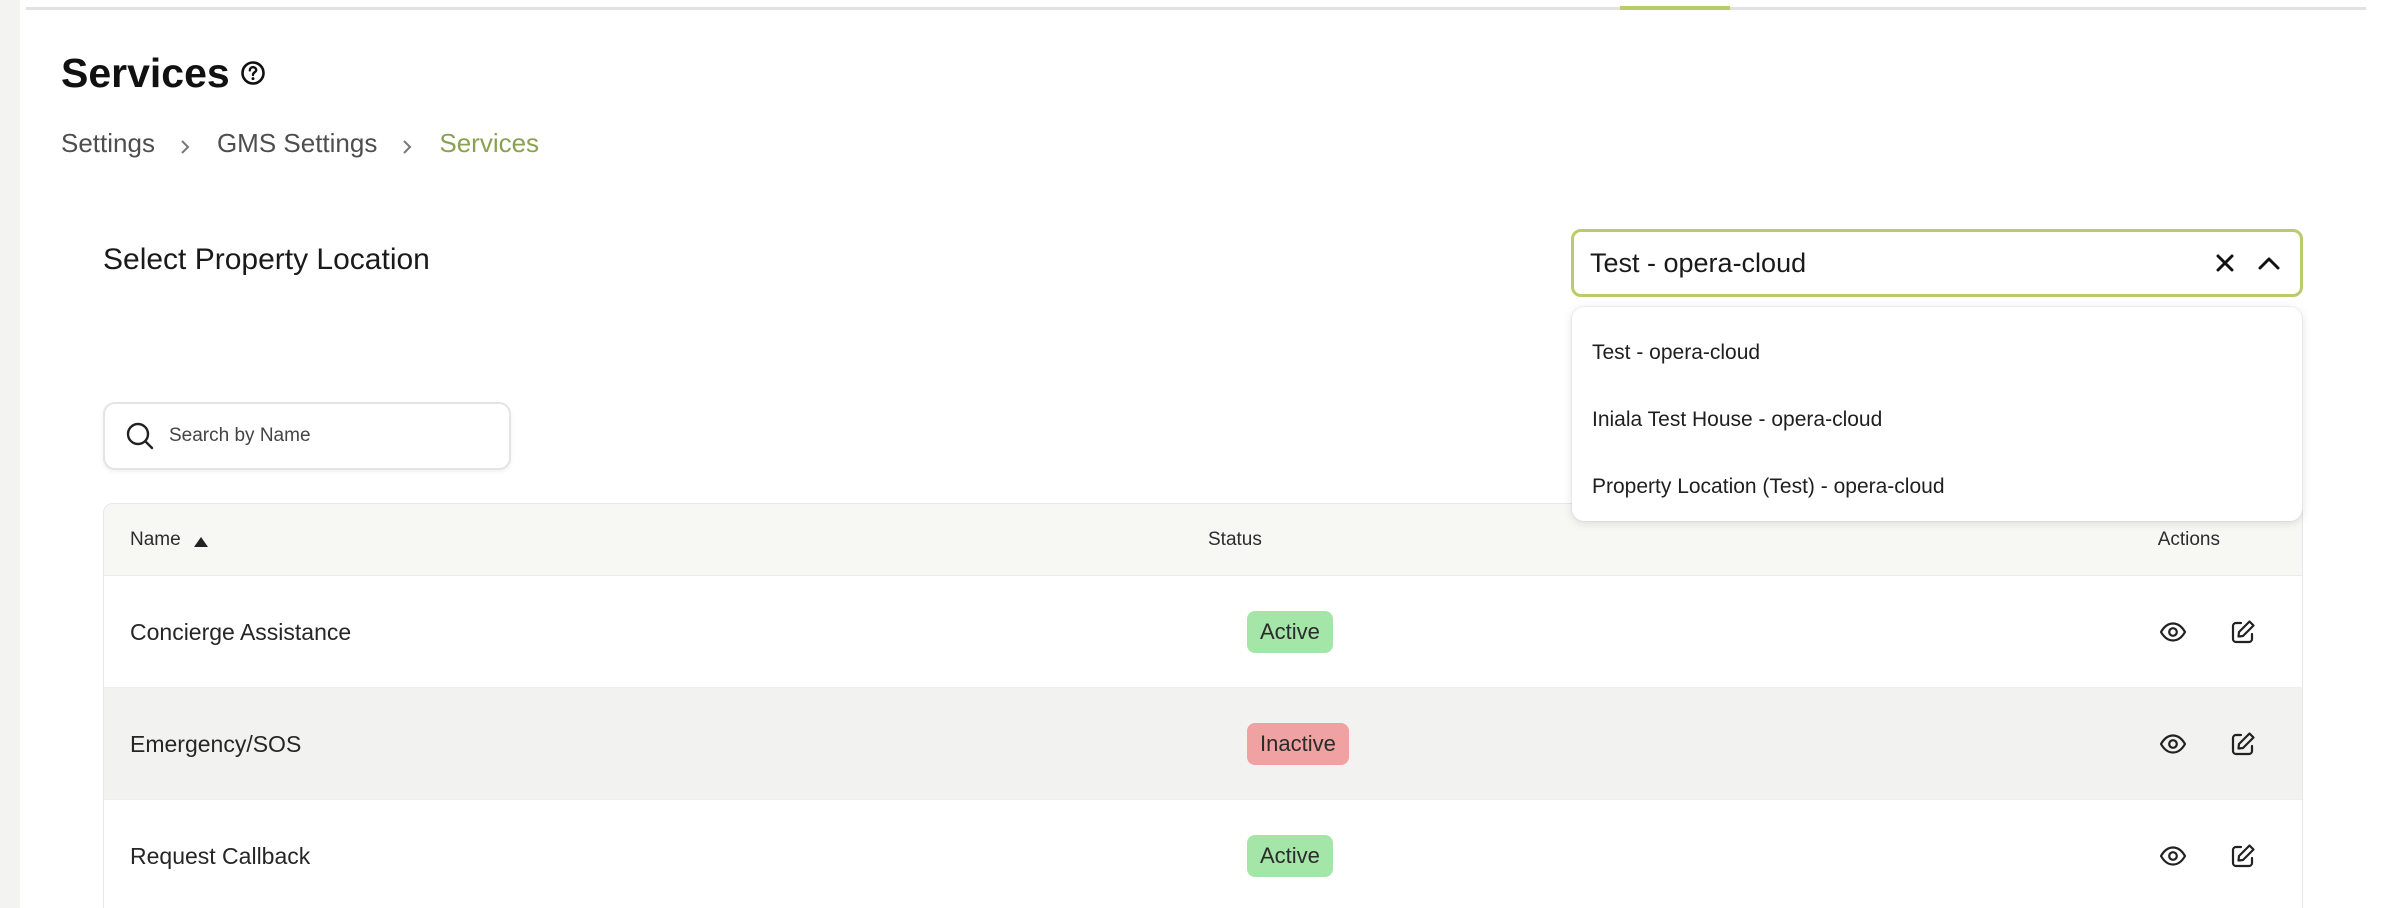 Image resolution: width=2390 pixels, height=908 pixels. What do you see at coordinates (201, 540) in the screenshot?
I see `sort-ascending-icon` at bounding box center [201, 540].